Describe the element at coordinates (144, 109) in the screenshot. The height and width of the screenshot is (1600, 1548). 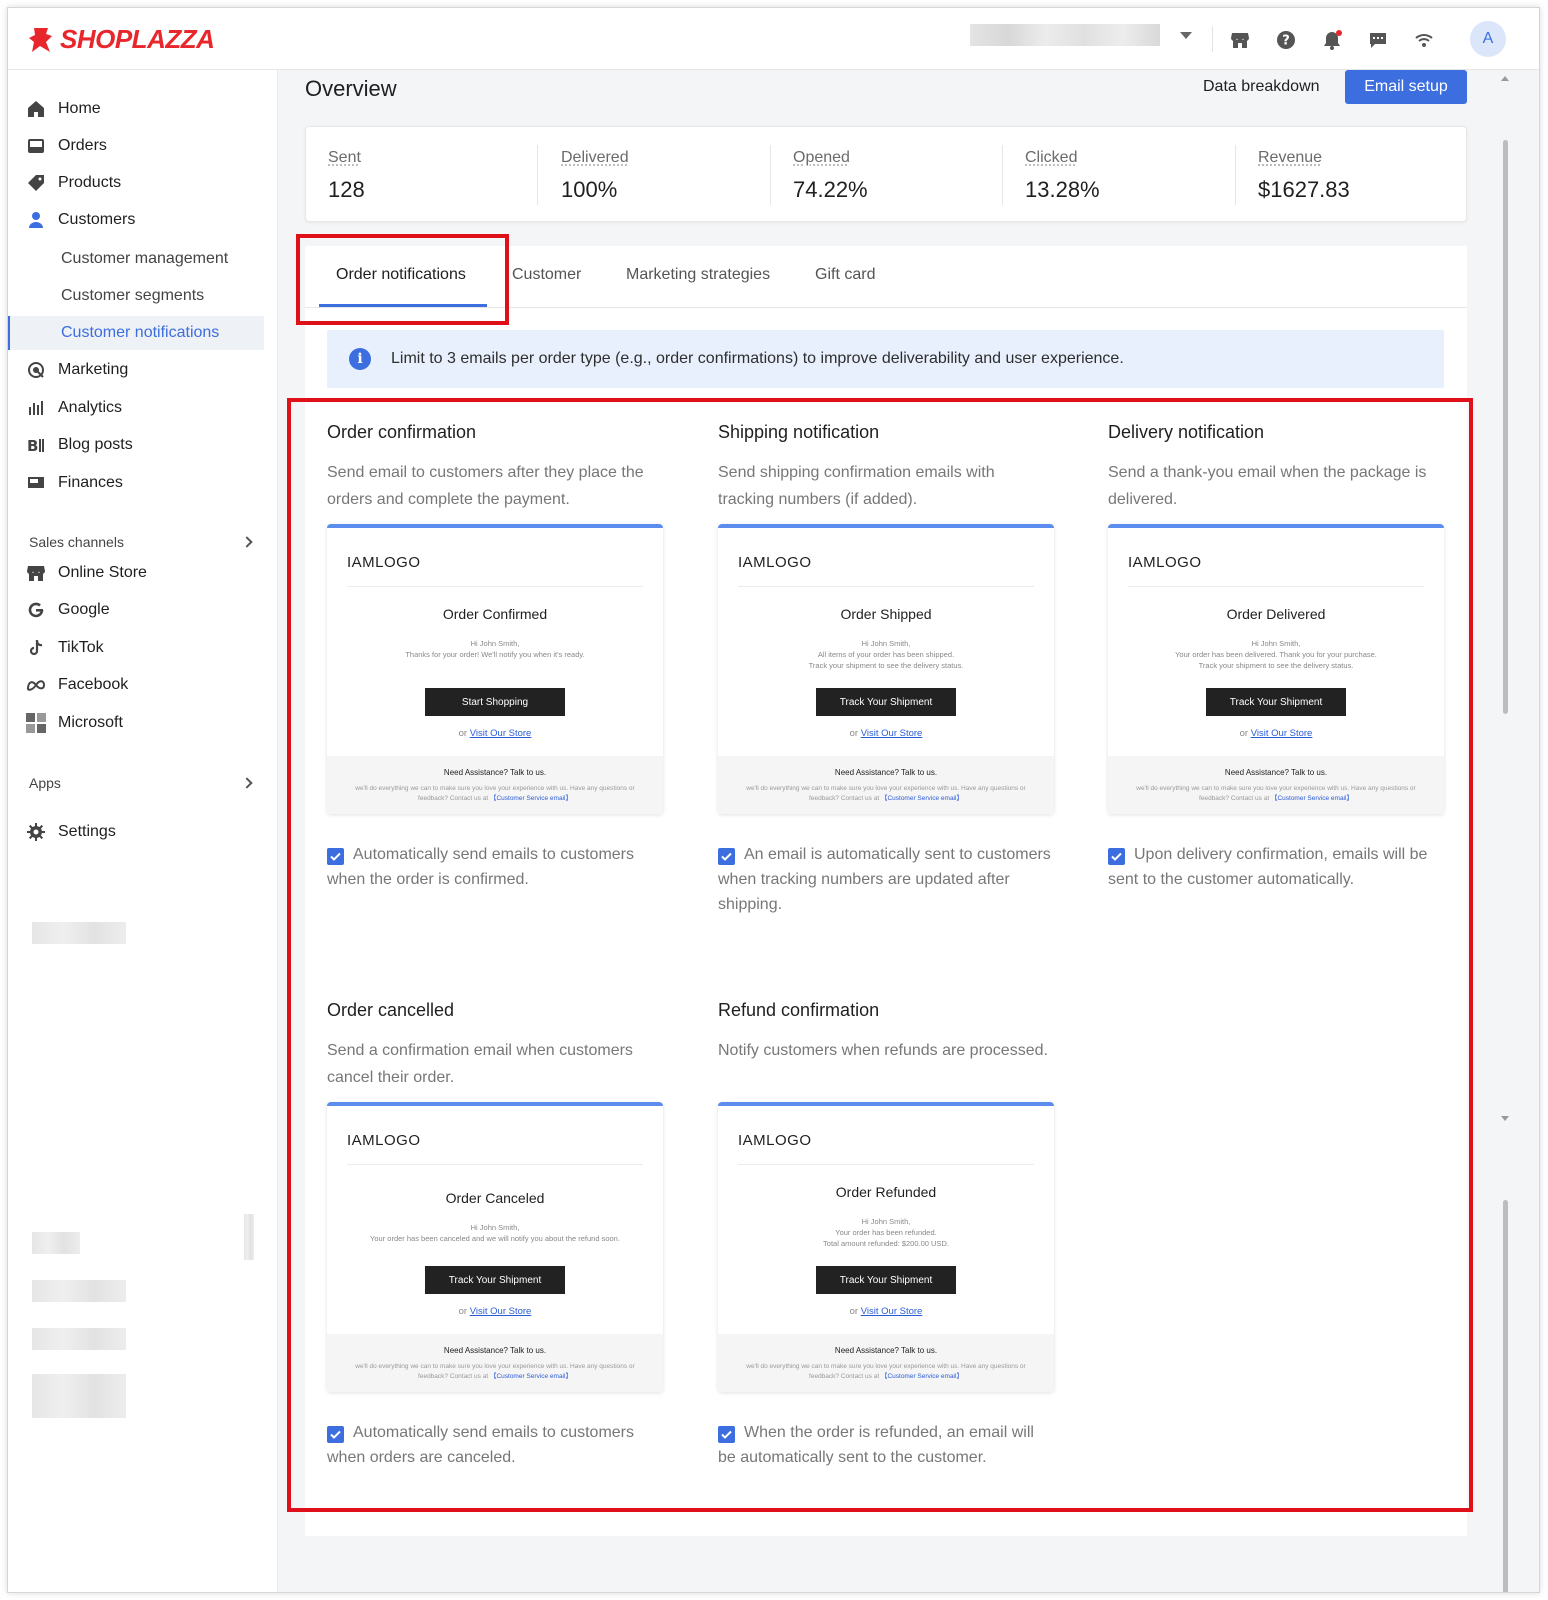
I see `sidebar-item-home: Home` at that location.